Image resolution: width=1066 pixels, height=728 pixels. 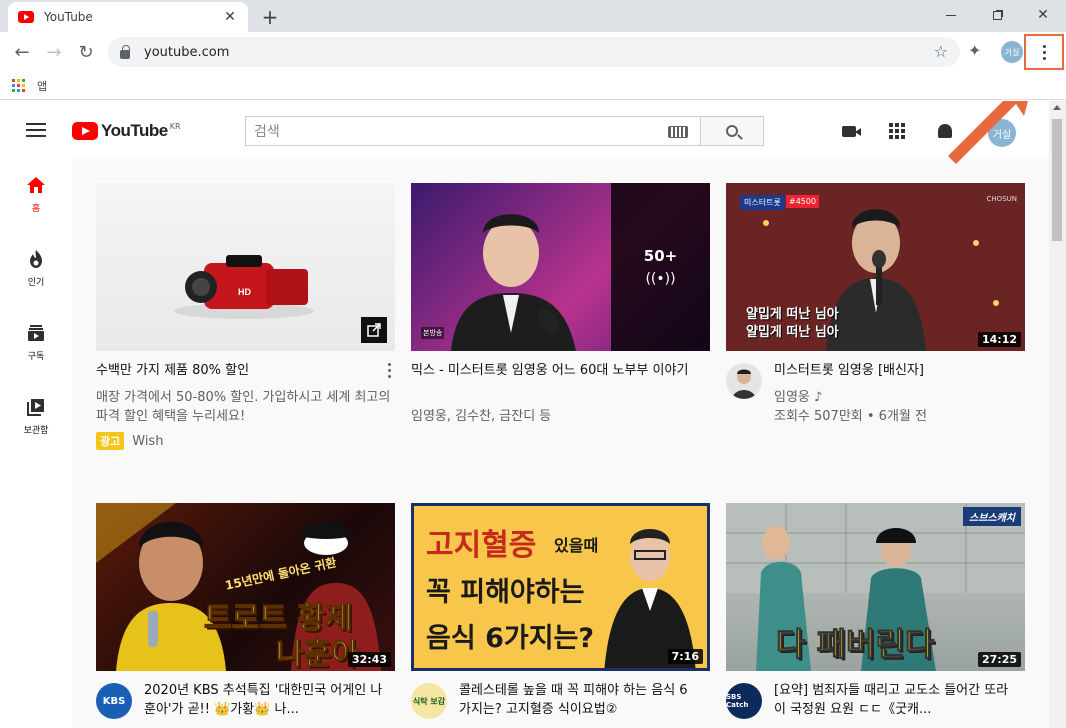 What do you see at coordinates (36, 283) in the screenshot?
I see `sidebar-item-label: 인기` at bounding box center [36, 283].